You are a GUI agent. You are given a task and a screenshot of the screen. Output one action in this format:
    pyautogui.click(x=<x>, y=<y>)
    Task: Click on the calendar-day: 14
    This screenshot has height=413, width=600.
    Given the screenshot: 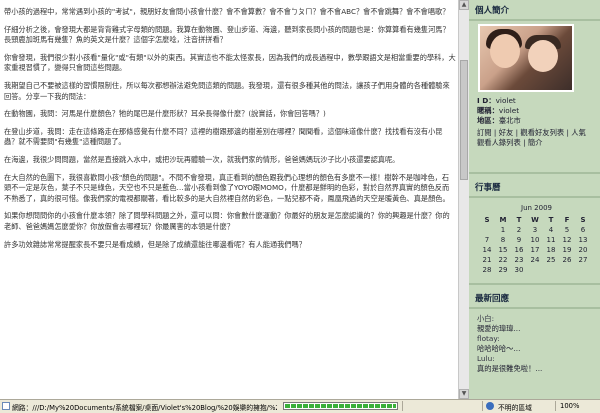 What is the action you would take?
    pyautogui.click(x=487, y=250)
    